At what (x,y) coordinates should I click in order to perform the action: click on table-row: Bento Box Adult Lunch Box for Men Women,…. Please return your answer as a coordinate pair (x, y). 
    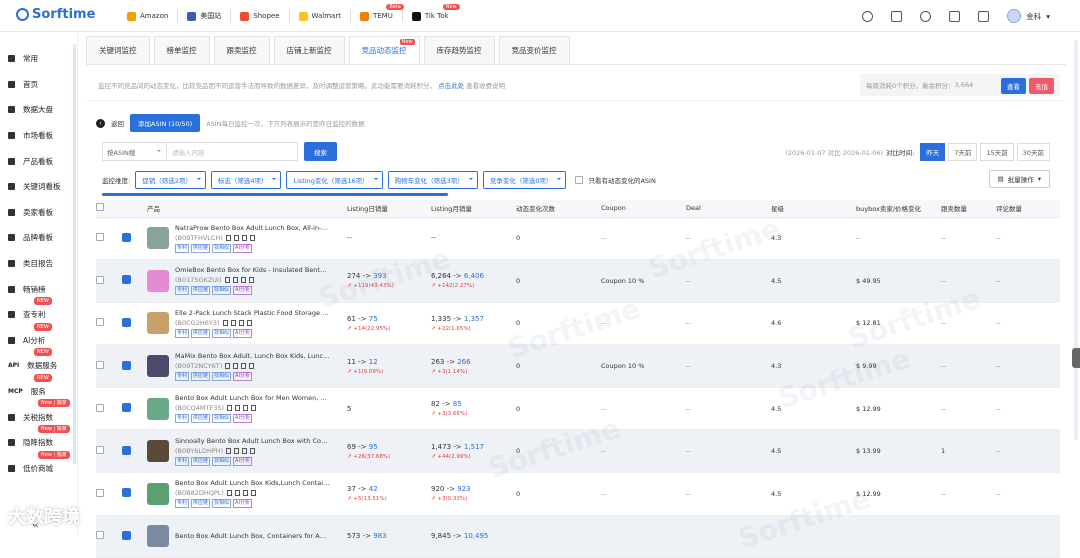
    Looking at the image, I should click on (578, 408).